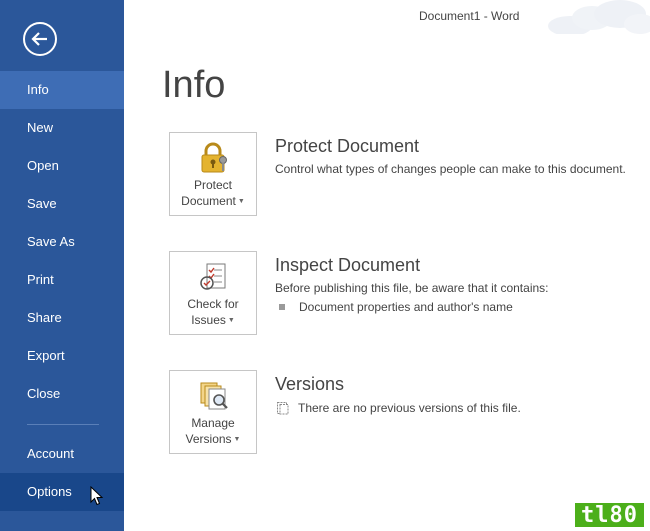 The width and height of the screenshot is (650, 531). Describe the element at coordinates (469, 16) in the screenshot. I see `window-title: Document1 - Word` at that location.